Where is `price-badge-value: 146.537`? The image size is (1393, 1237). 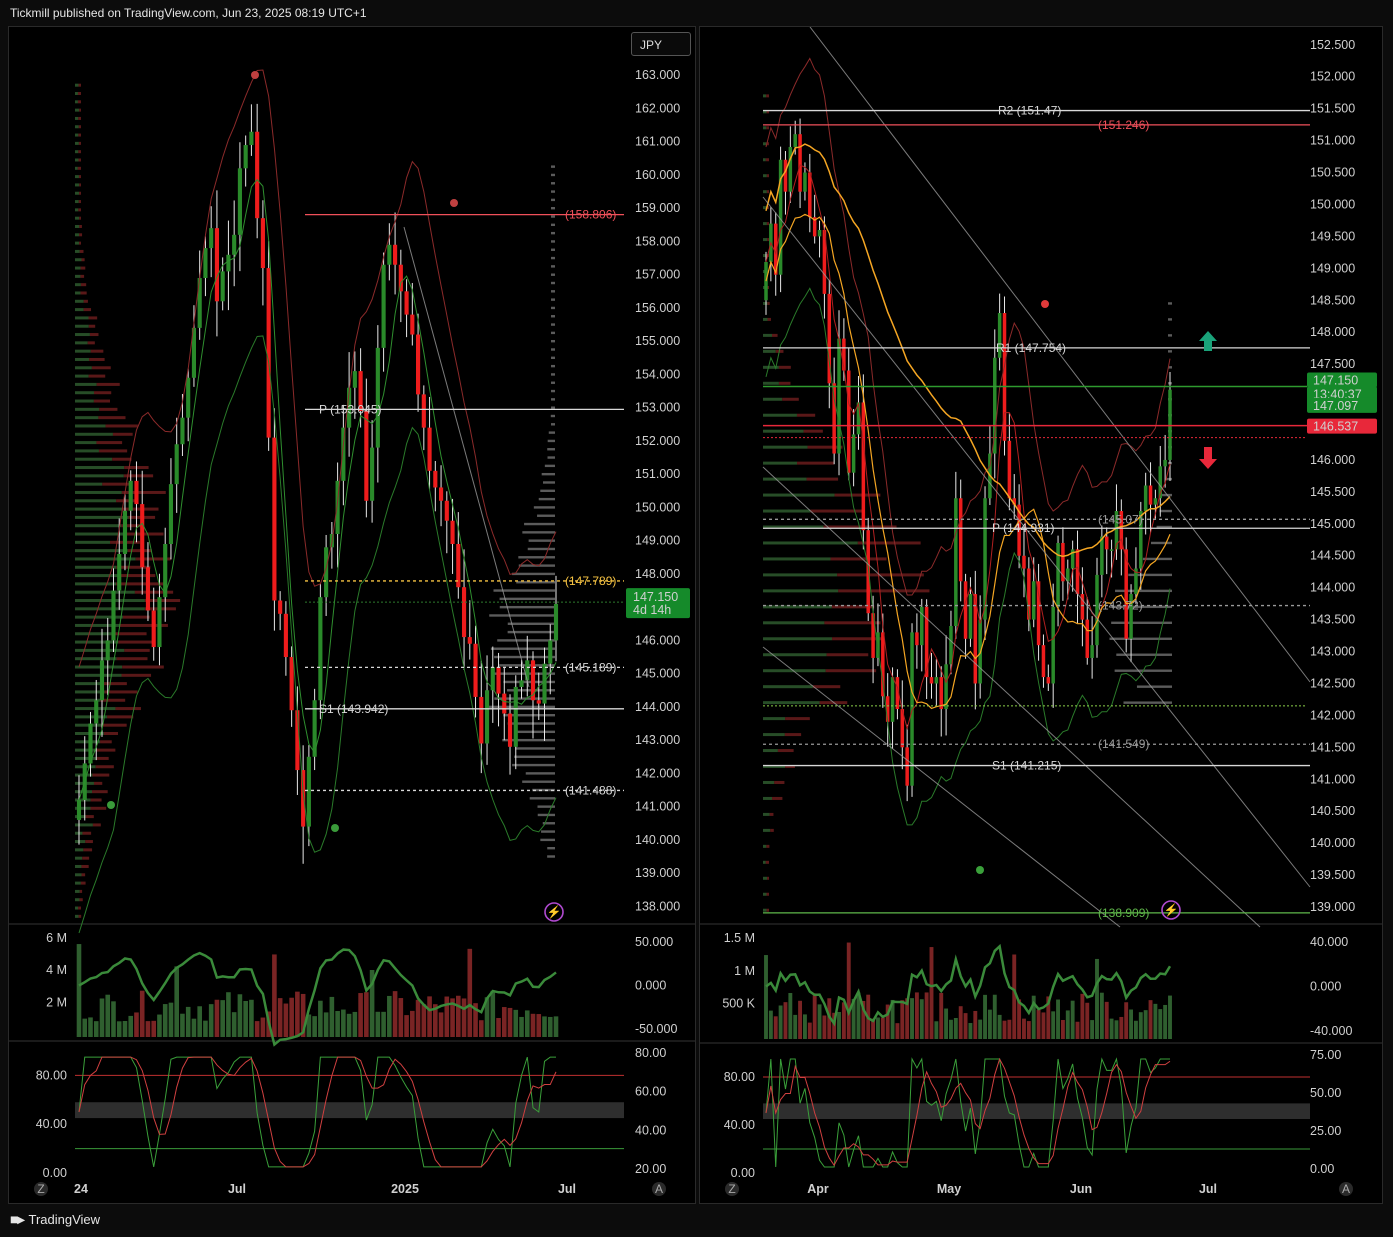
price-badge-value: 146.537 is located at coordinates (1335, 427).